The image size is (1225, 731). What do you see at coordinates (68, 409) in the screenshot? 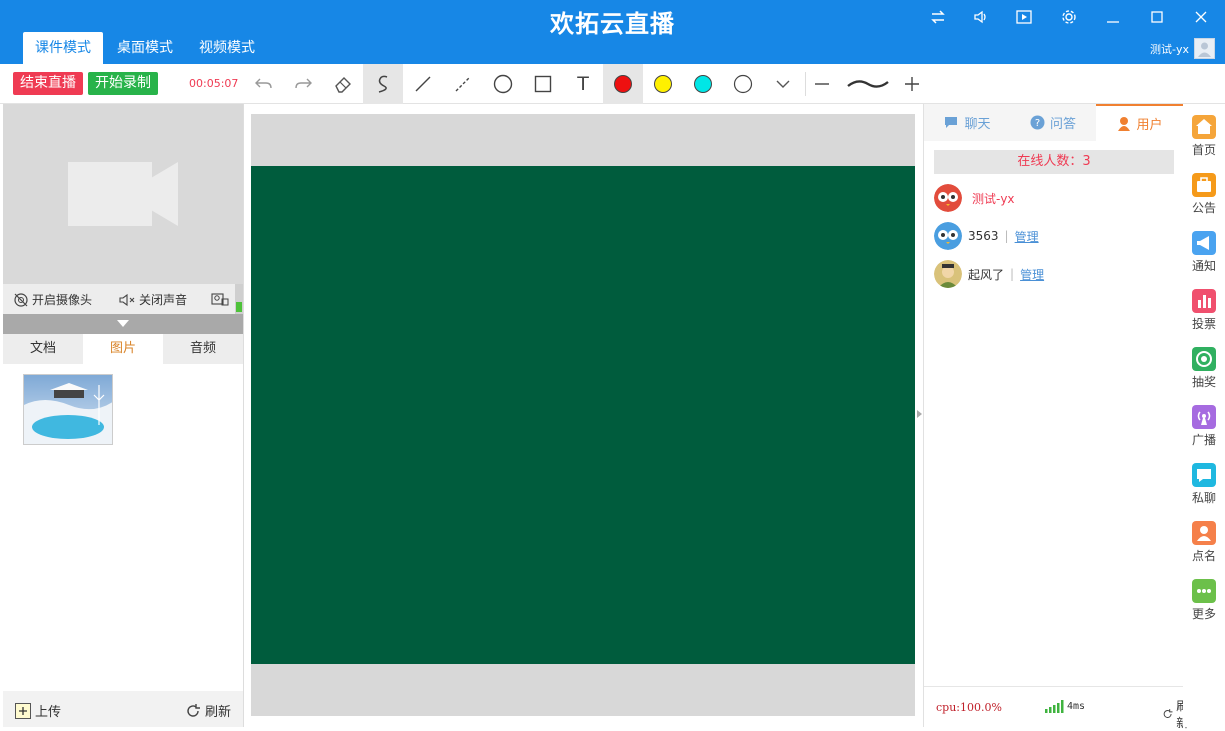
I see `image-thumbnail` at bounding box center [68, 409].